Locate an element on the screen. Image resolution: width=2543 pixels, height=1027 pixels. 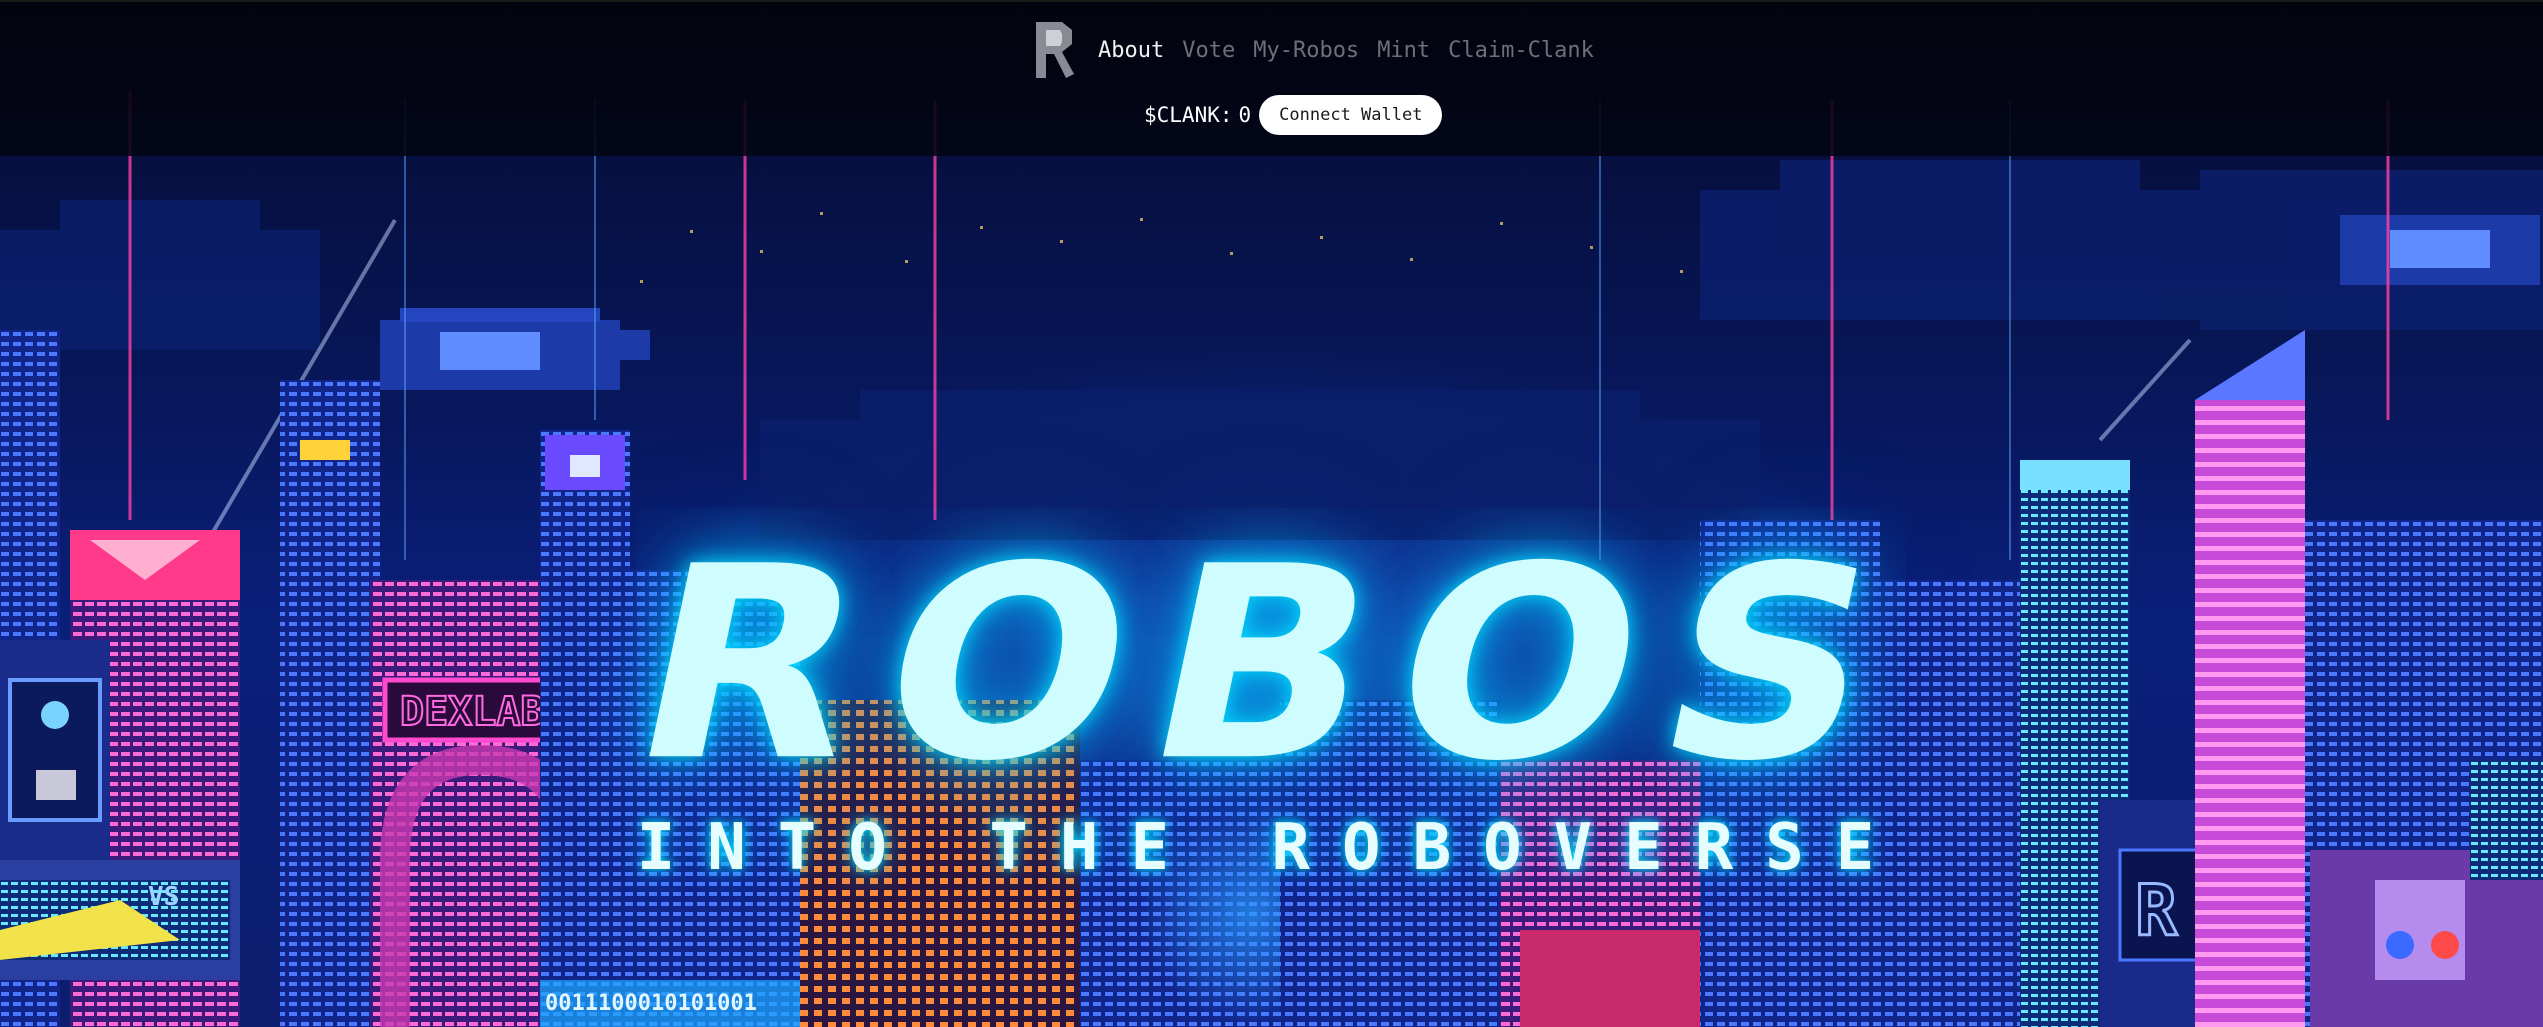
robos-r-logo-icon is located at coordinates (1056, 50).